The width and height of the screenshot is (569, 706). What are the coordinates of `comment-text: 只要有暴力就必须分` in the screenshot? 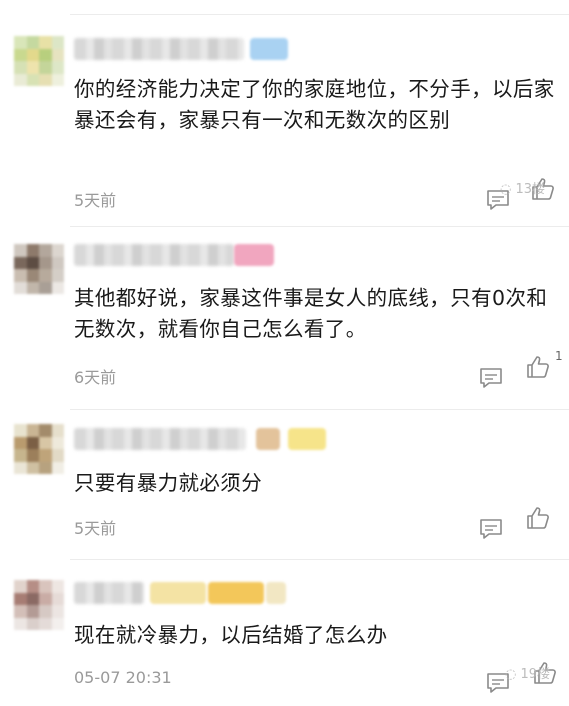 It's located at (168, 483).